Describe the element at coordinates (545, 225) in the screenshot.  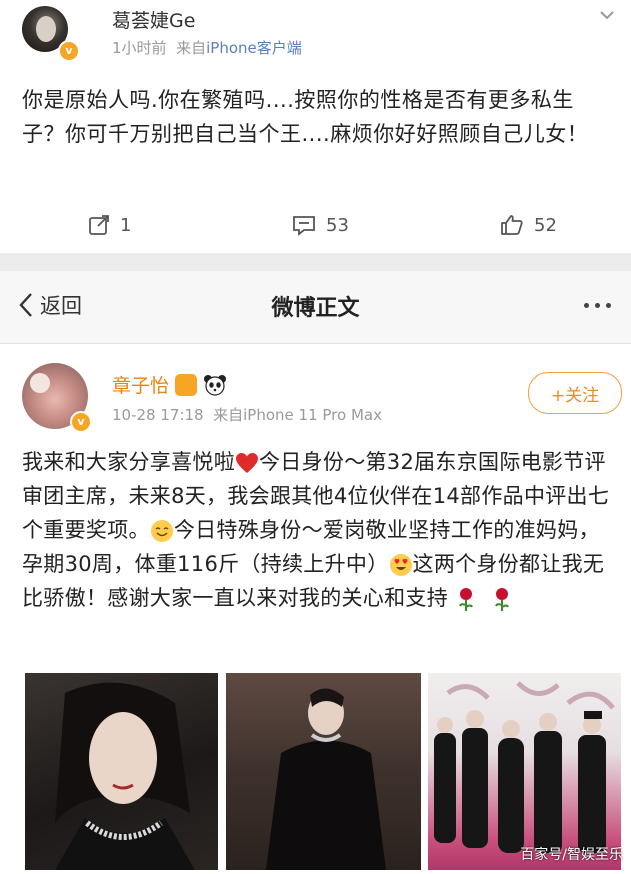
I see `like-count: 52` at that location.